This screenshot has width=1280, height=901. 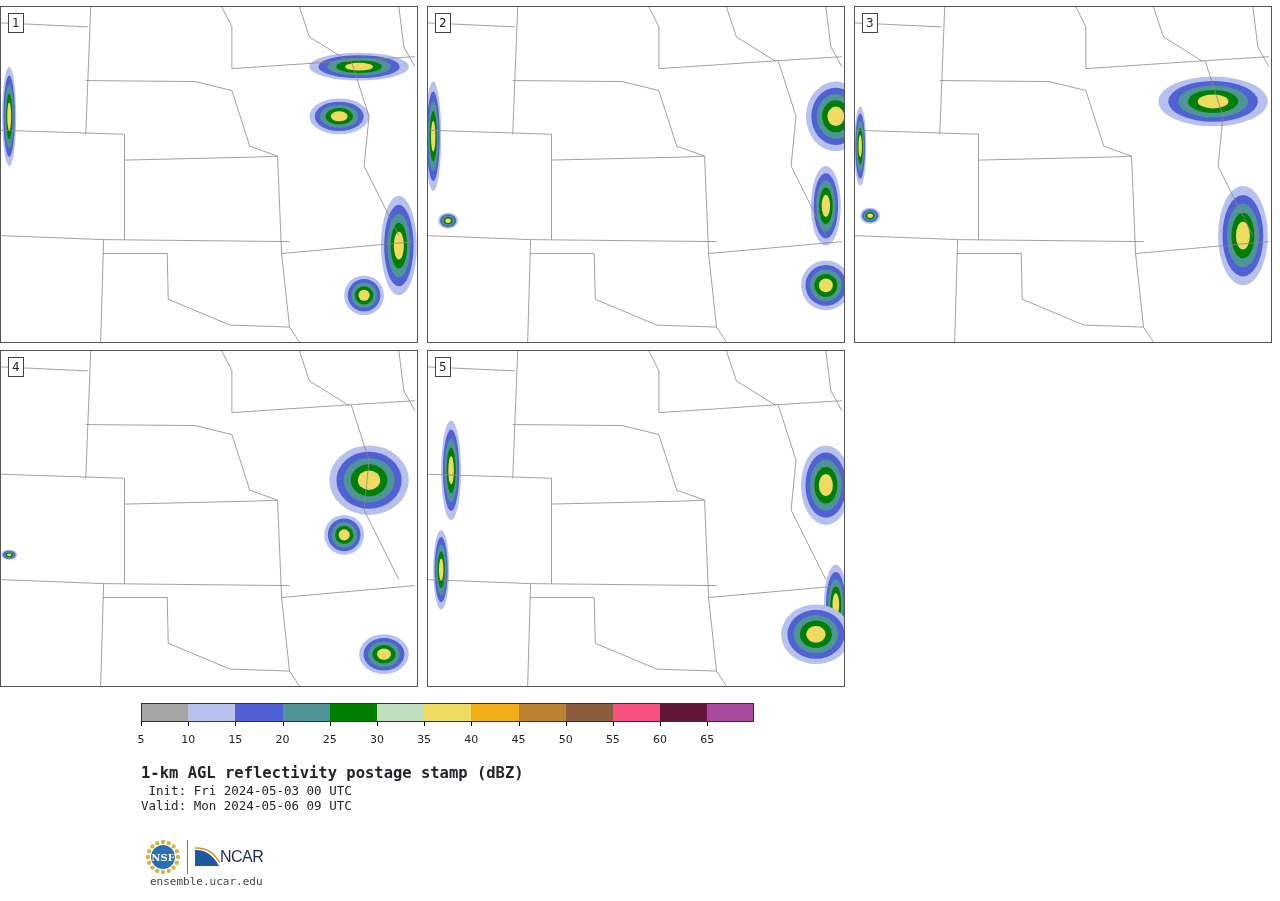 What do you see at coordinates (16, 23) in the screenshot?
I see `panel-number: 1` at bounding box center [16, 23].